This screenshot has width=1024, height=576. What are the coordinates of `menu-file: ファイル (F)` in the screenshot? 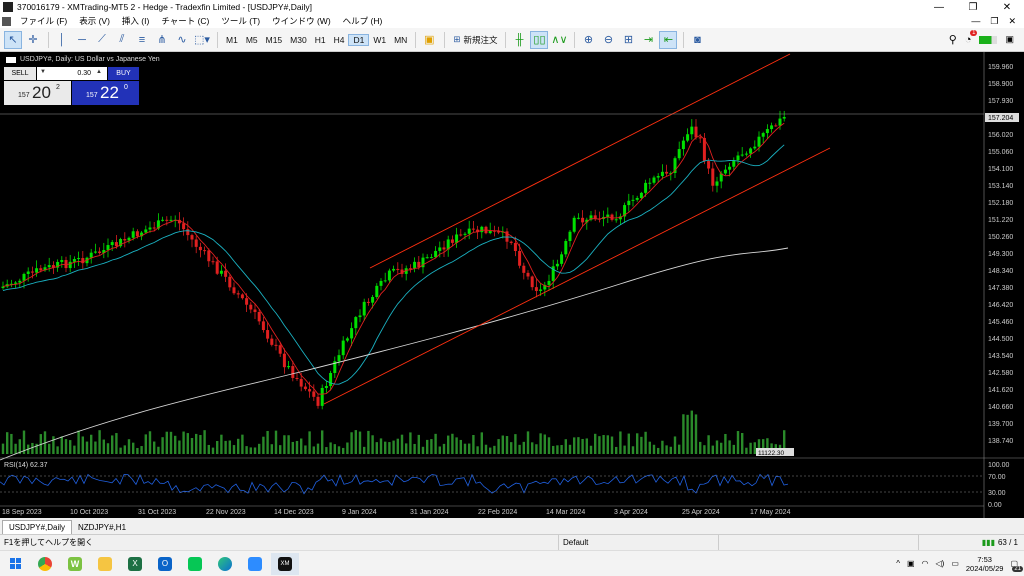 It's located at (43, 21).